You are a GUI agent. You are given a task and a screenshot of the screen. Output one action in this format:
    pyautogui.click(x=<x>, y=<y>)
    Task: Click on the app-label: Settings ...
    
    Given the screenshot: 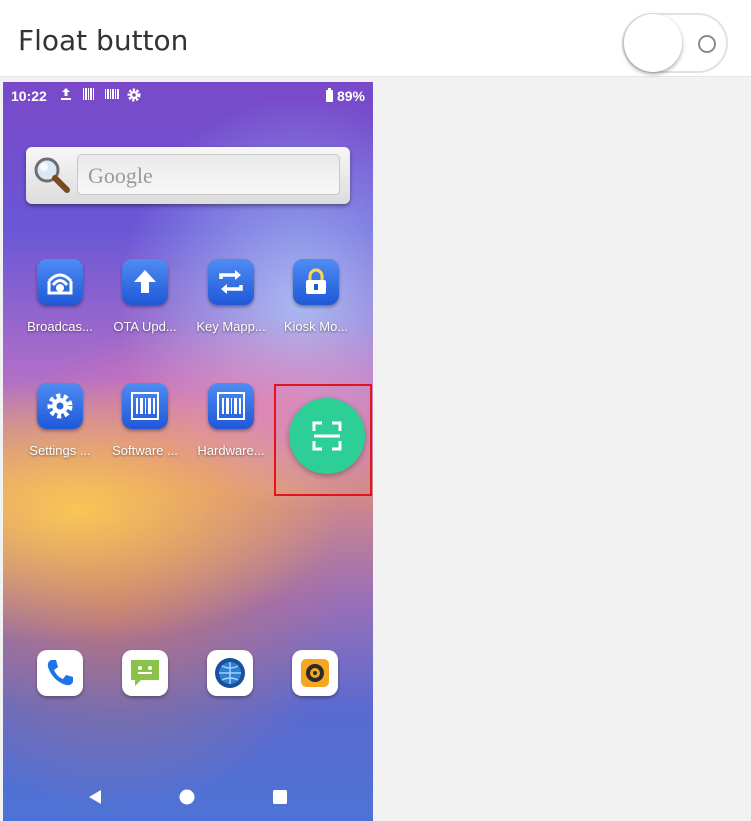 What is the action you would take?
    pyautogui.click(x=60, y=450)
    